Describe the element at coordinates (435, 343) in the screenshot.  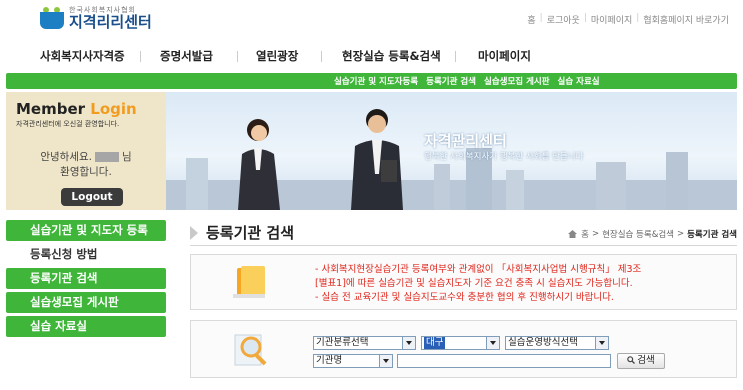
I see `region-select-value: 대구` at that location.